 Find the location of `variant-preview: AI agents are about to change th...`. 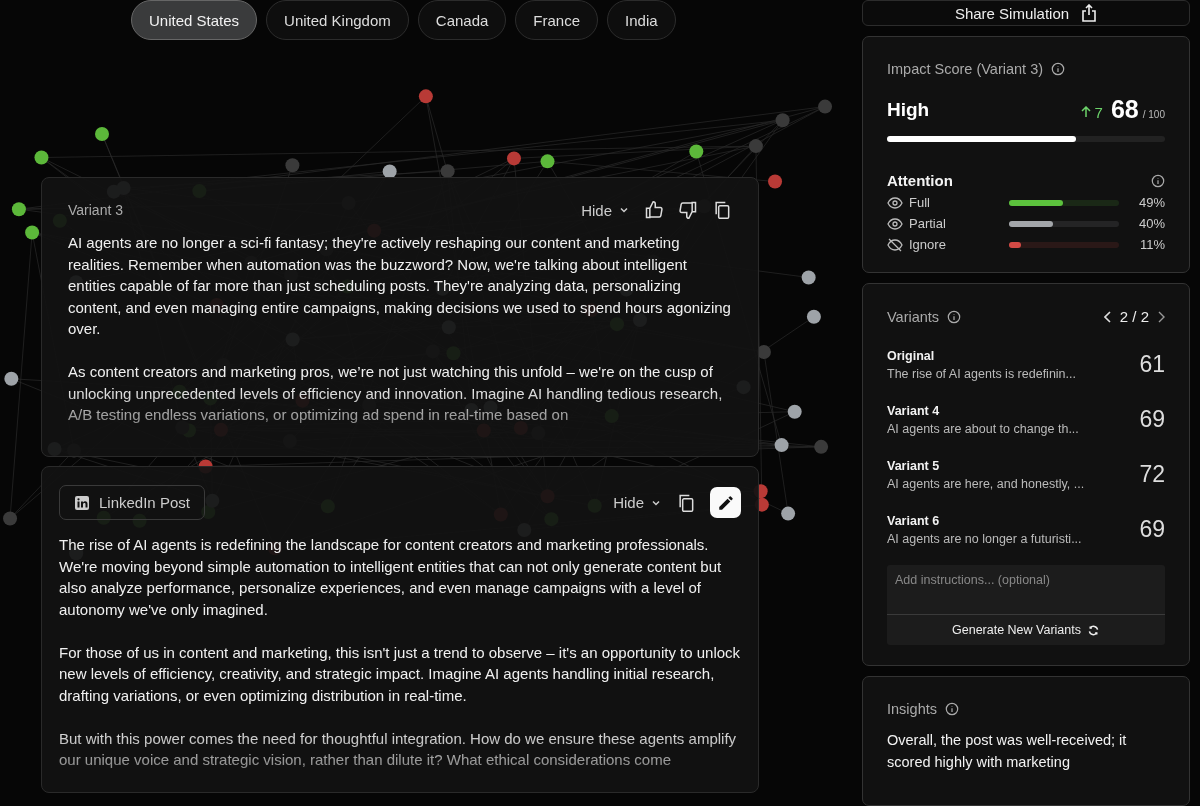

variant-preview: AI agents are about to change th... is located at coordinates (983, 428).